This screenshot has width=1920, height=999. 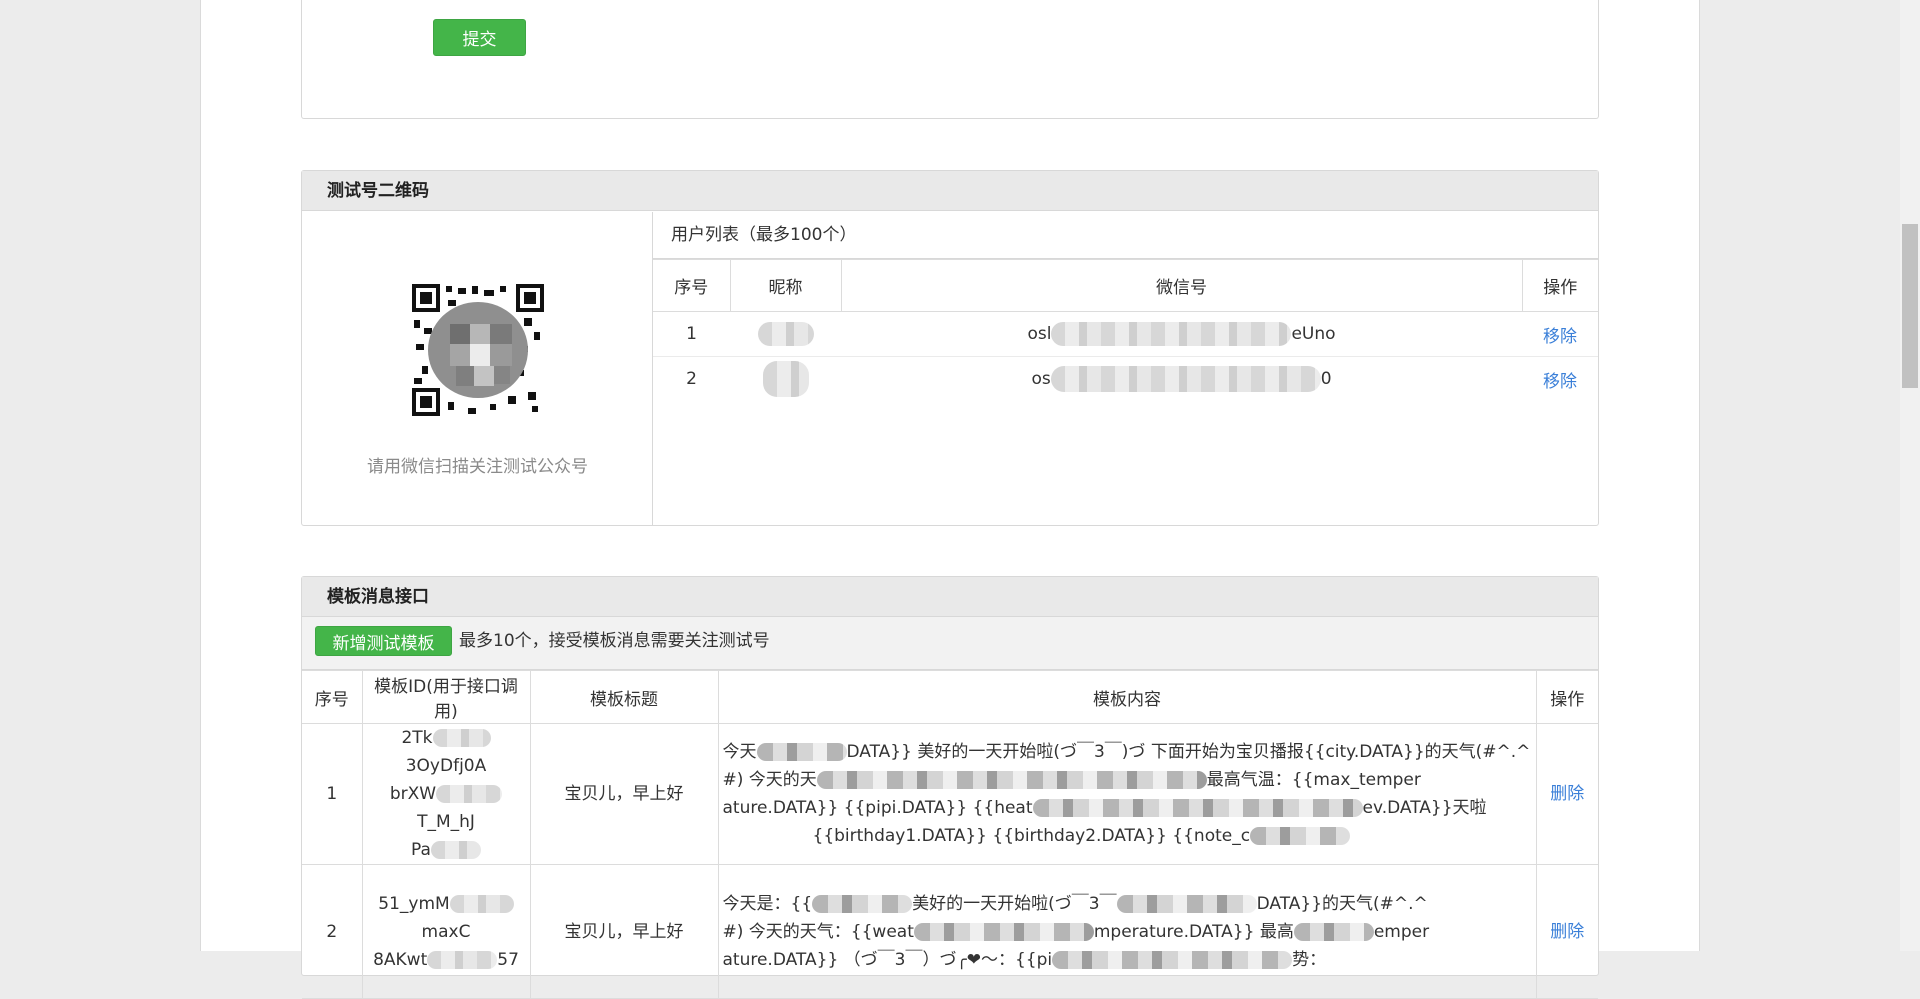 What do you see at coordinates (421, 850) in the screenshot?
I see `template-id-text: Pa` at bounding box center [421, 850].